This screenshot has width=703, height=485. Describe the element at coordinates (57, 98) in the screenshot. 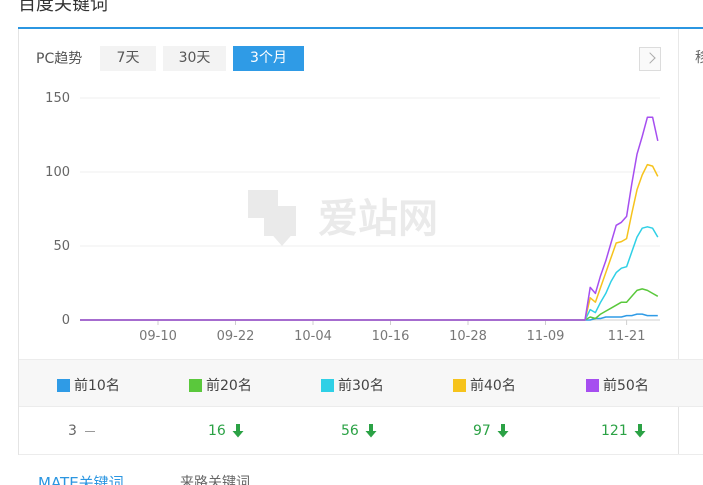

I see `y-tick-label: 150` at that location.